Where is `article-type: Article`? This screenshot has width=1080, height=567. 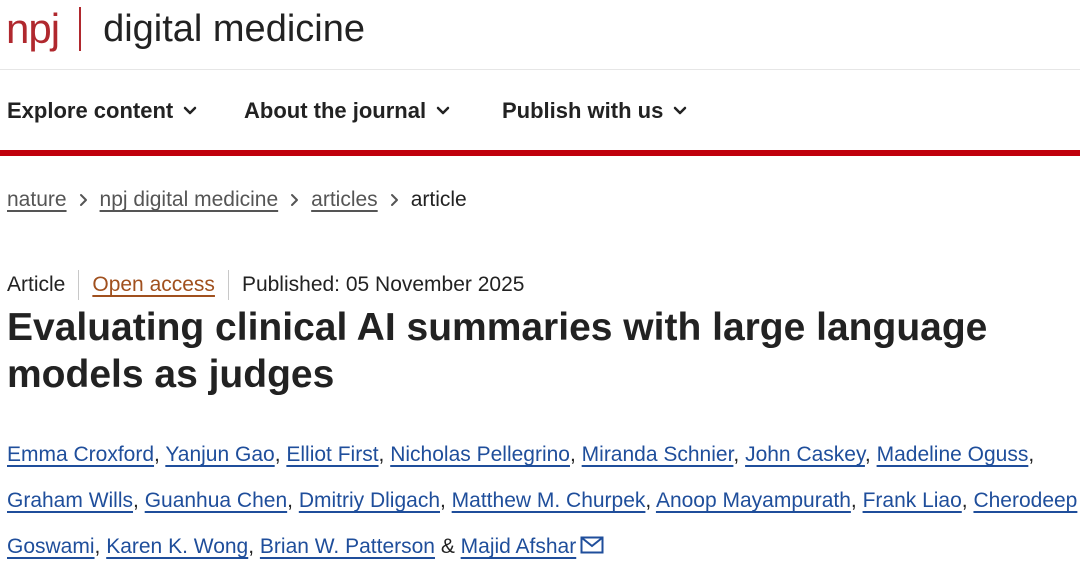 article-type: Article is located at coordinates (36, 284).